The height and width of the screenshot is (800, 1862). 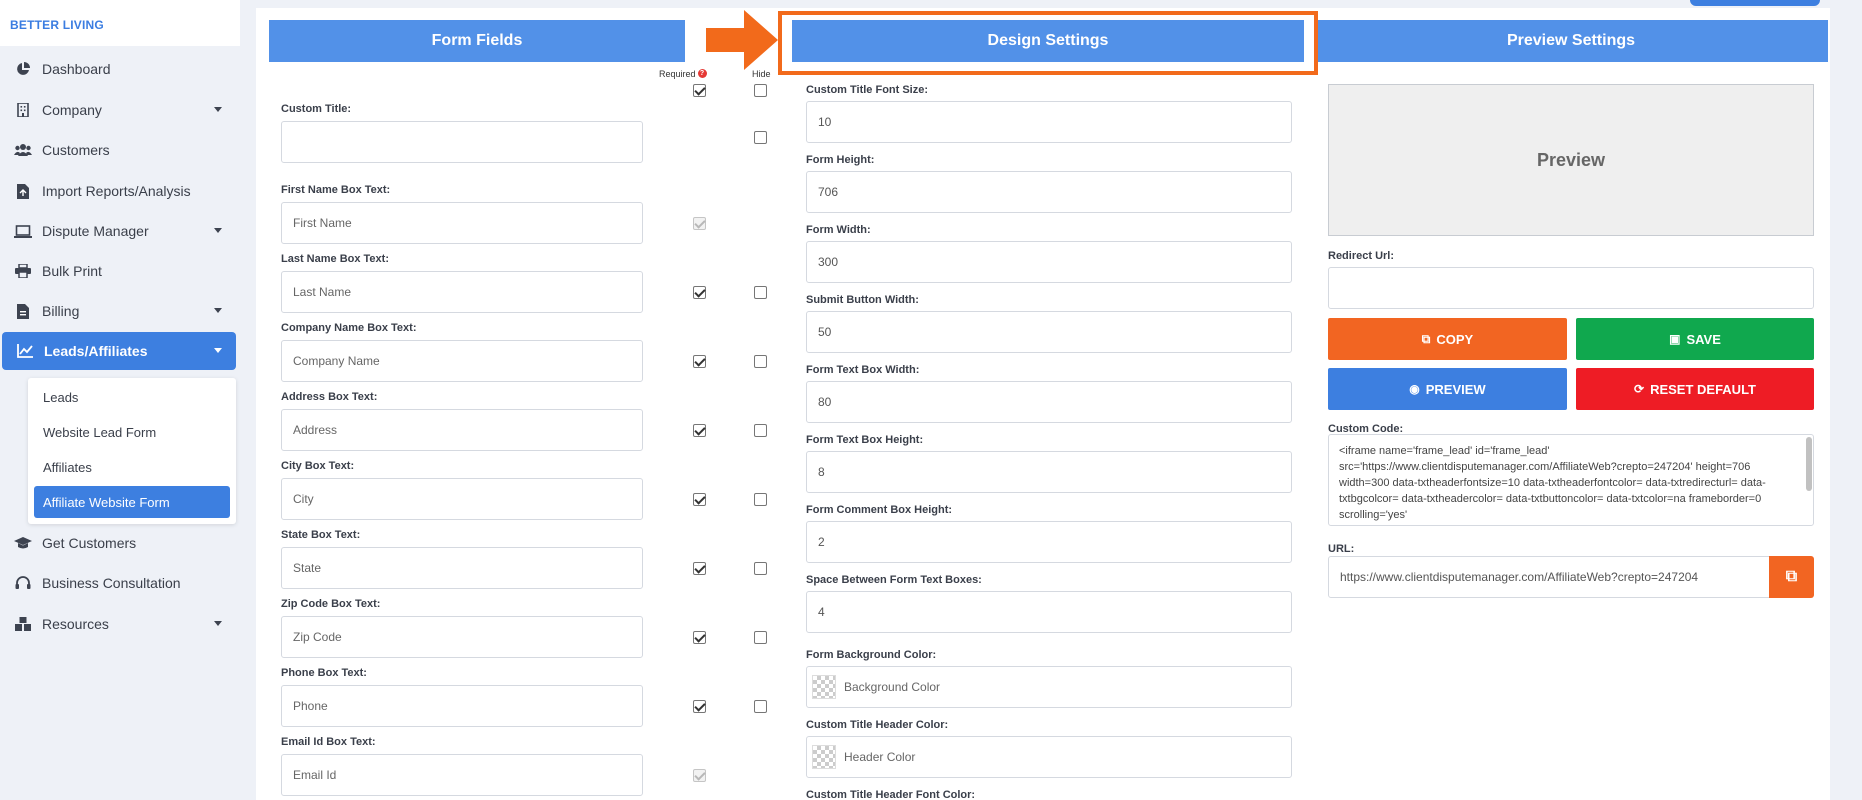 What do you see at coordinates (318, 466) in the screenshot?
I see `form-field-label: City Box Text:` at bounding box center [318, 466].